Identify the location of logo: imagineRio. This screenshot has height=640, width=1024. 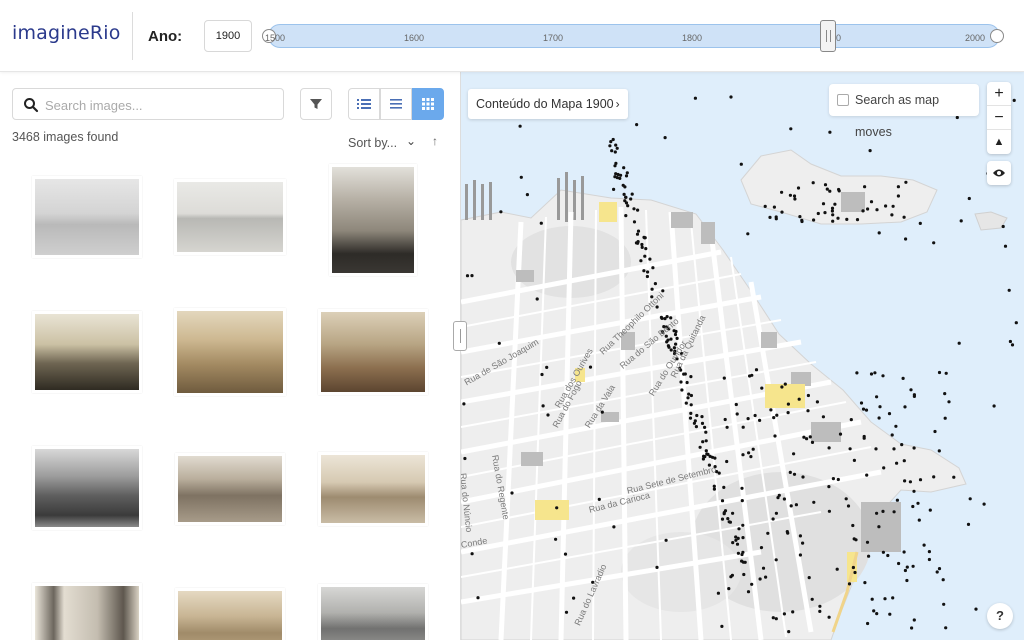
(66, 33).